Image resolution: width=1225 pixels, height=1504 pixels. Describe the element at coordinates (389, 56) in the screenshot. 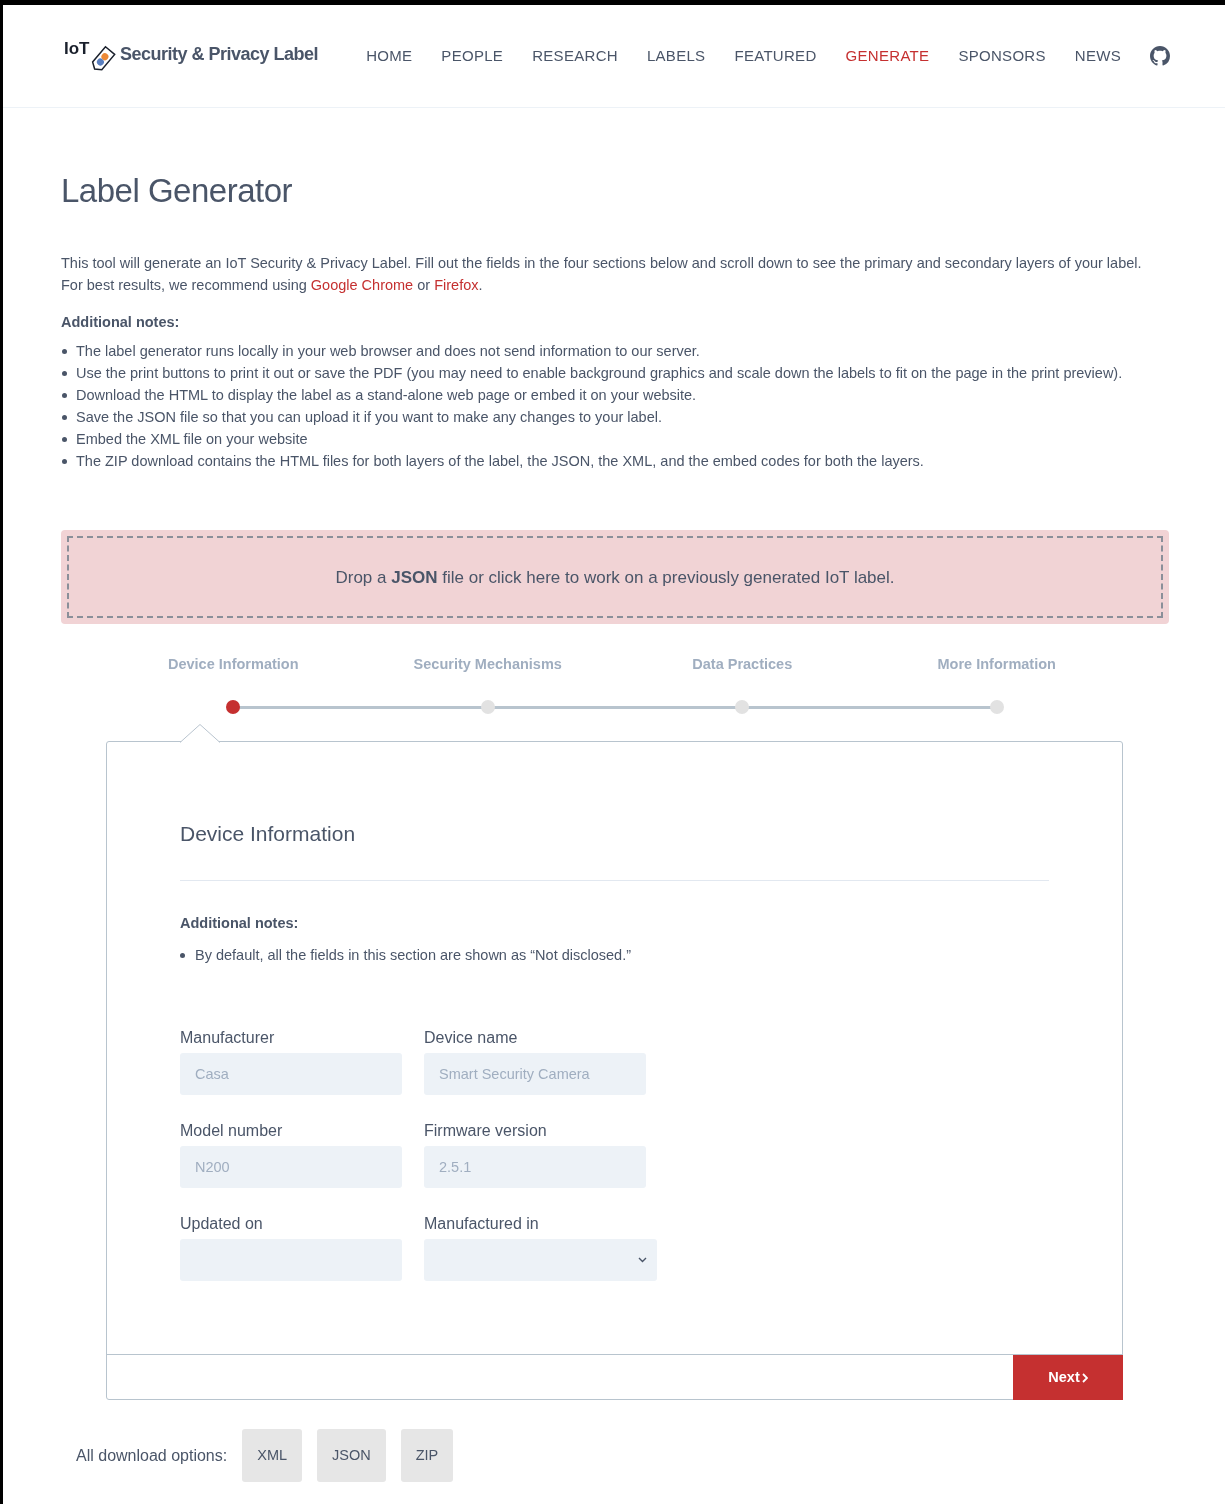

I see `nav-link: HOME` at that location.